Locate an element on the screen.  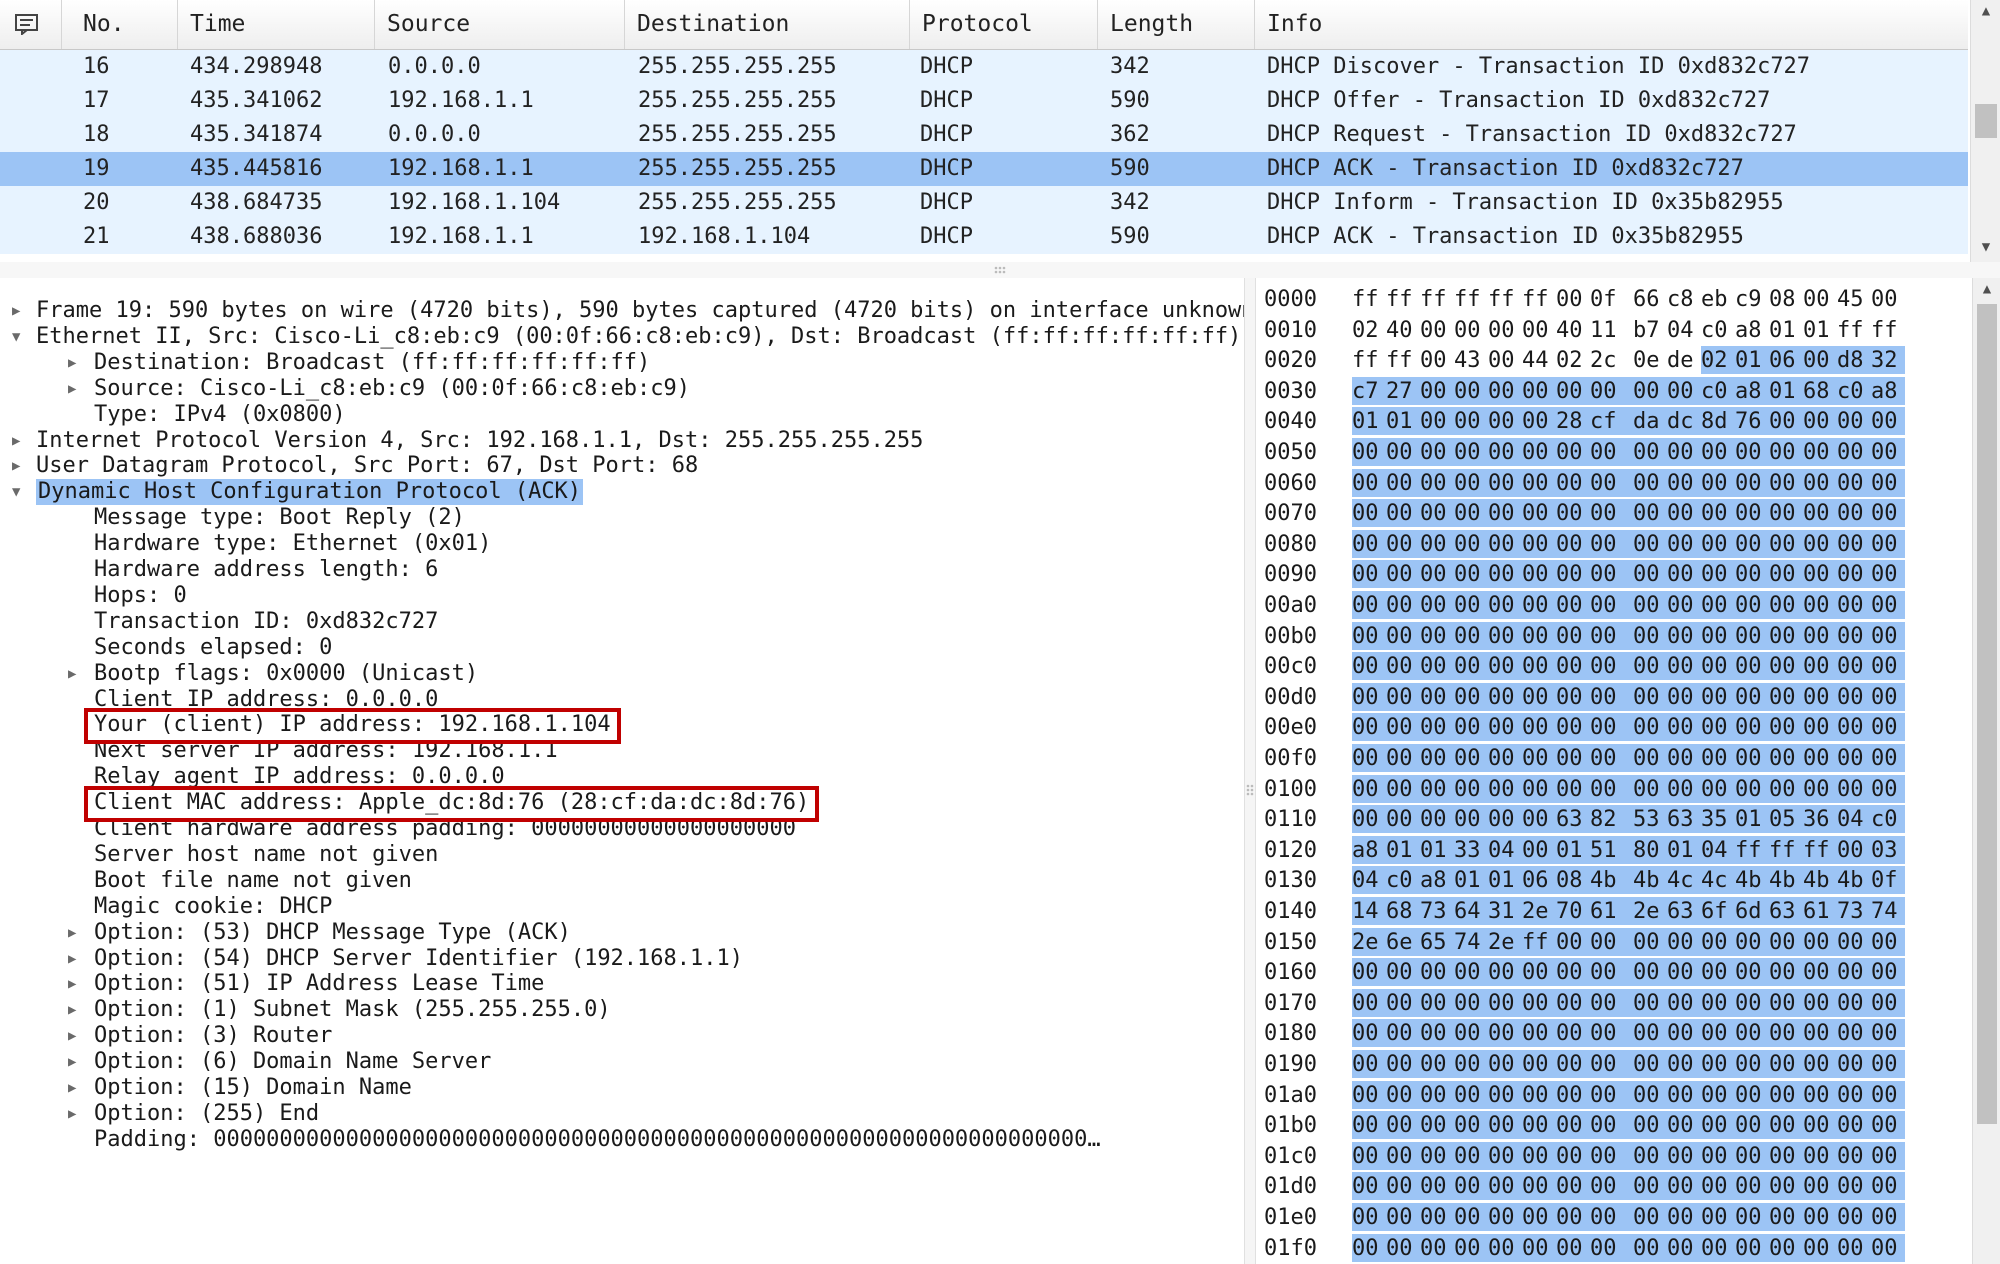
hex-byte: 11 is located at coordinates (1611, 330).